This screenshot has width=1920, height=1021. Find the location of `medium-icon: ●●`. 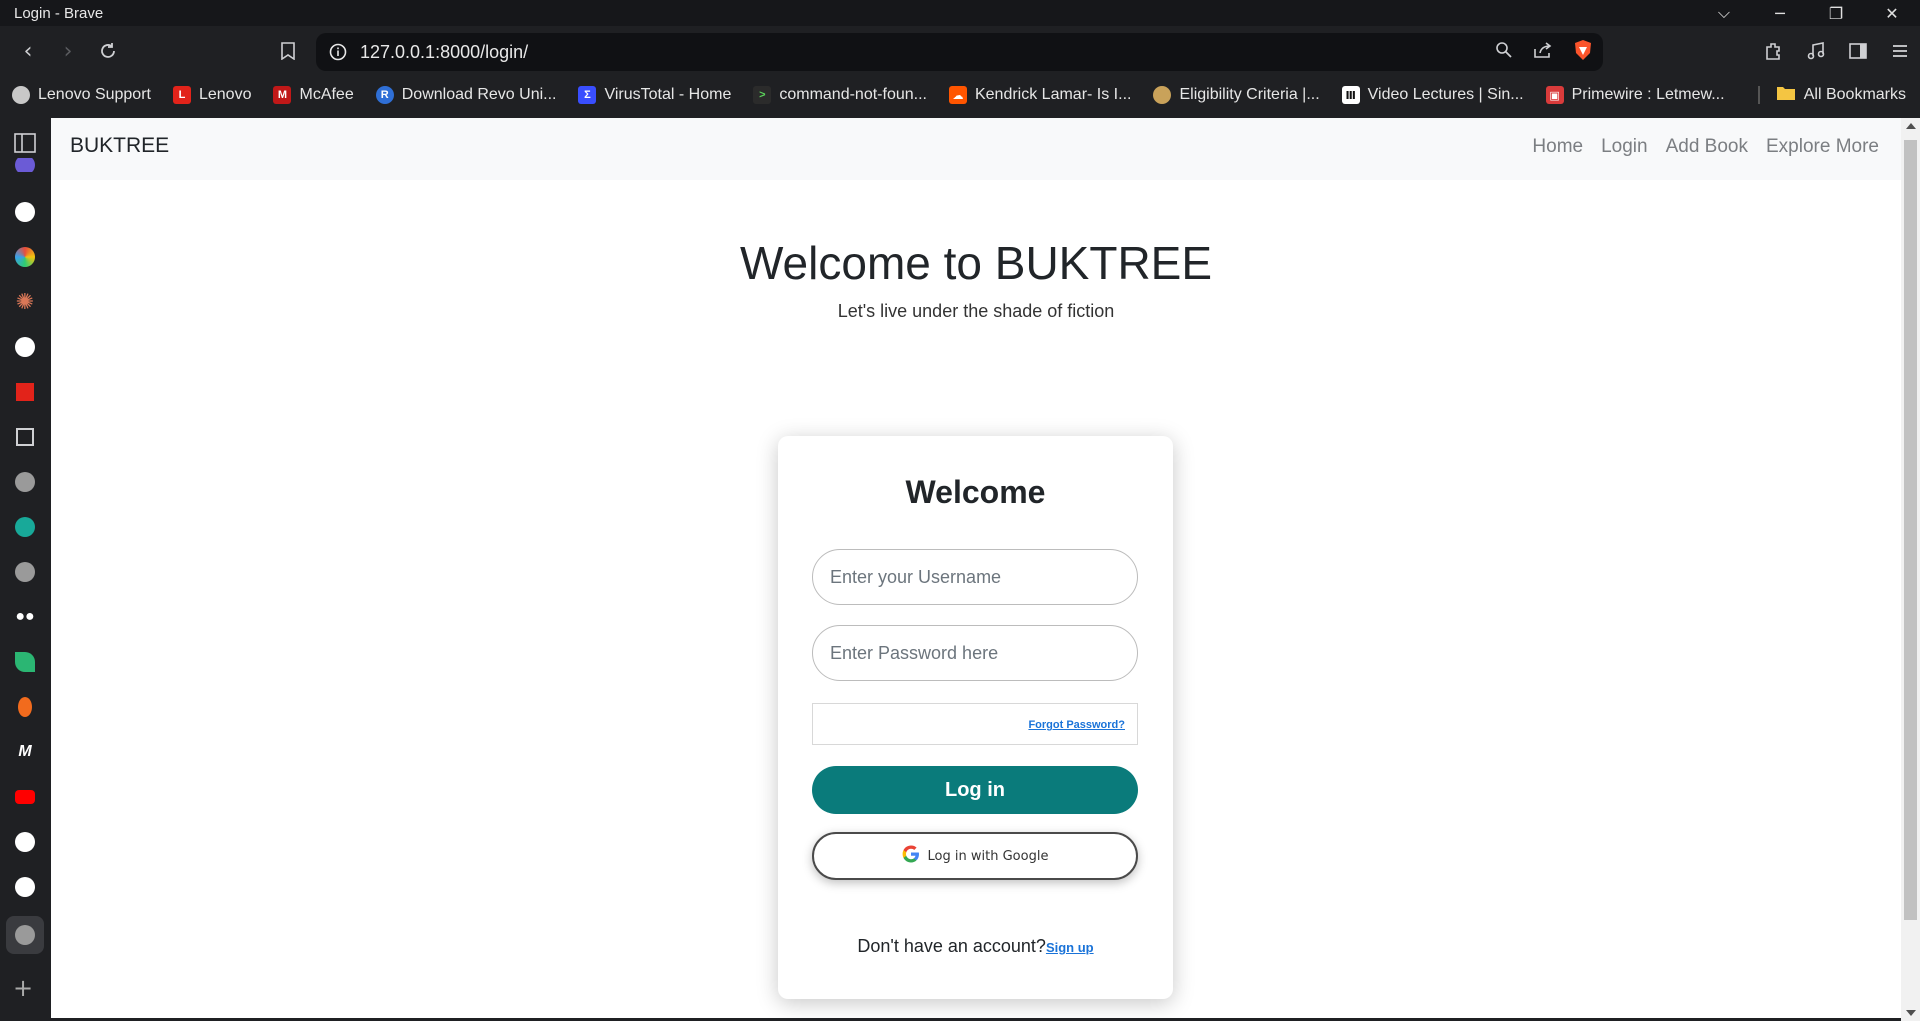

medium-icon: ●● is located at coordinates (25, 617).